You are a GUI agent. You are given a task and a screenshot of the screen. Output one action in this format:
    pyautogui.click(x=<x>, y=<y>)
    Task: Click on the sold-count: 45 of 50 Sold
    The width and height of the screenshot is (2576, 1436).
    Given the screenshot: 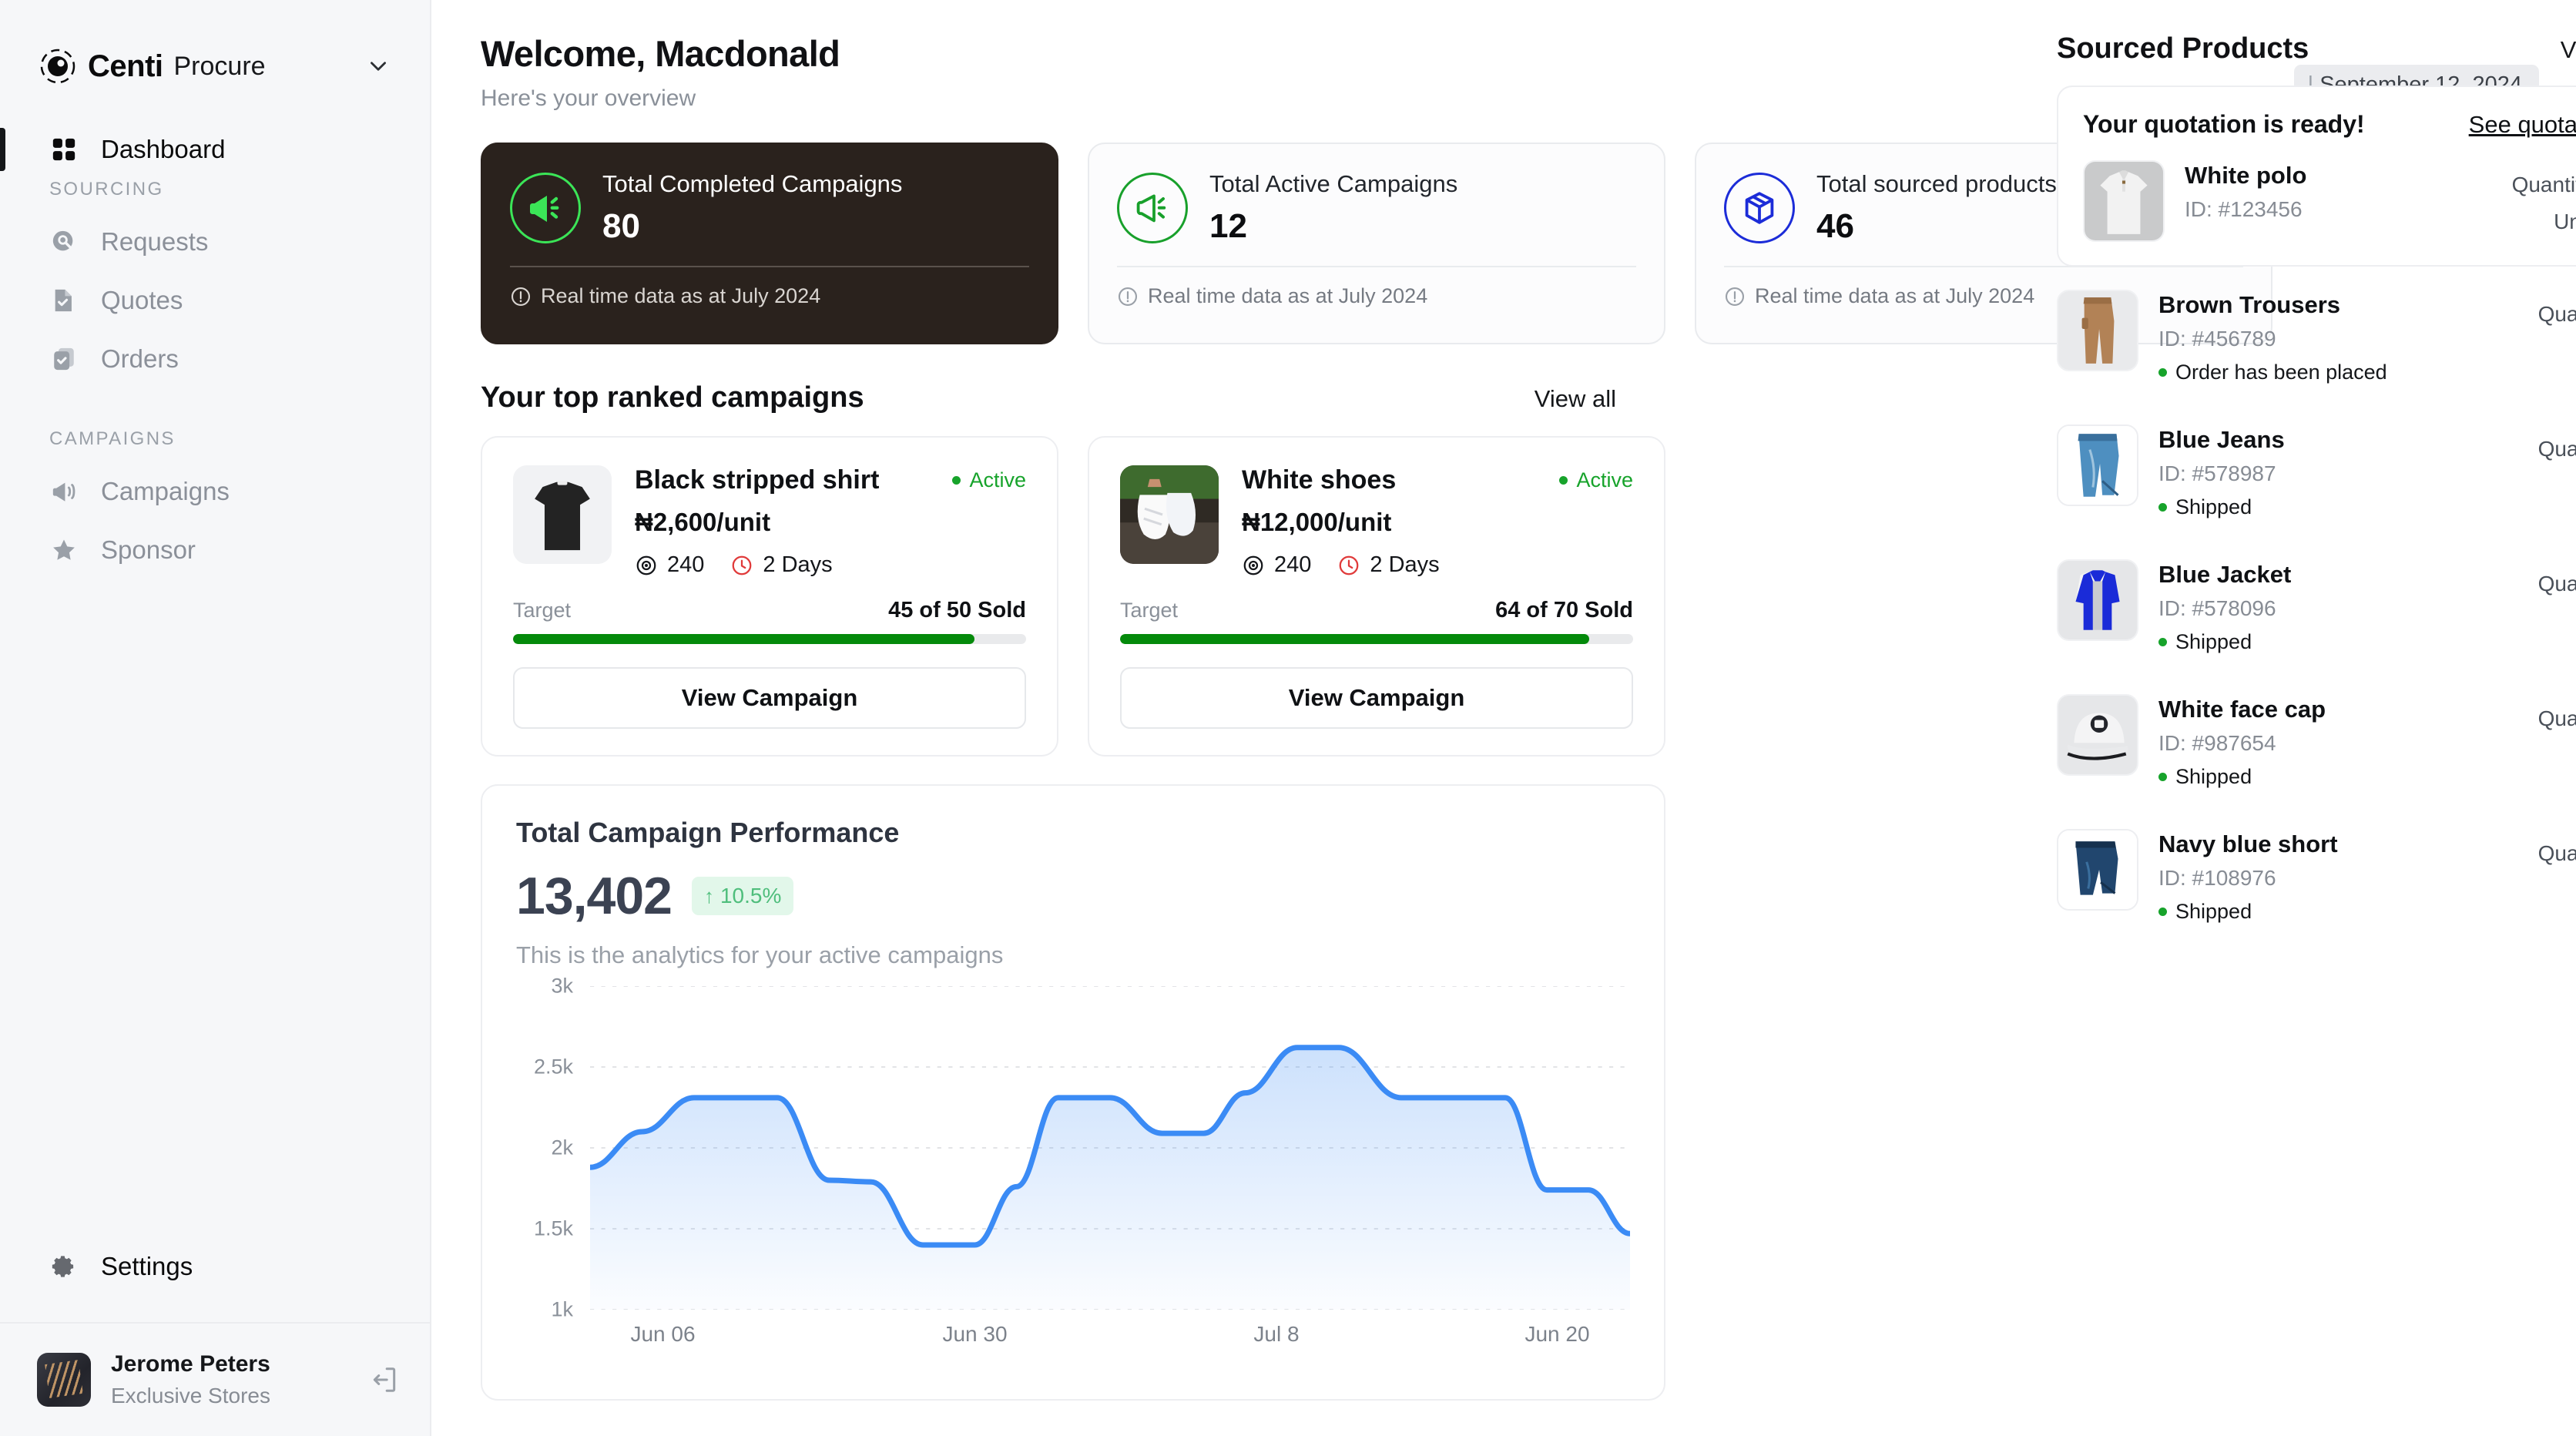 What is the action you would take?
    pyautogui.click(x=957, y=610)
    